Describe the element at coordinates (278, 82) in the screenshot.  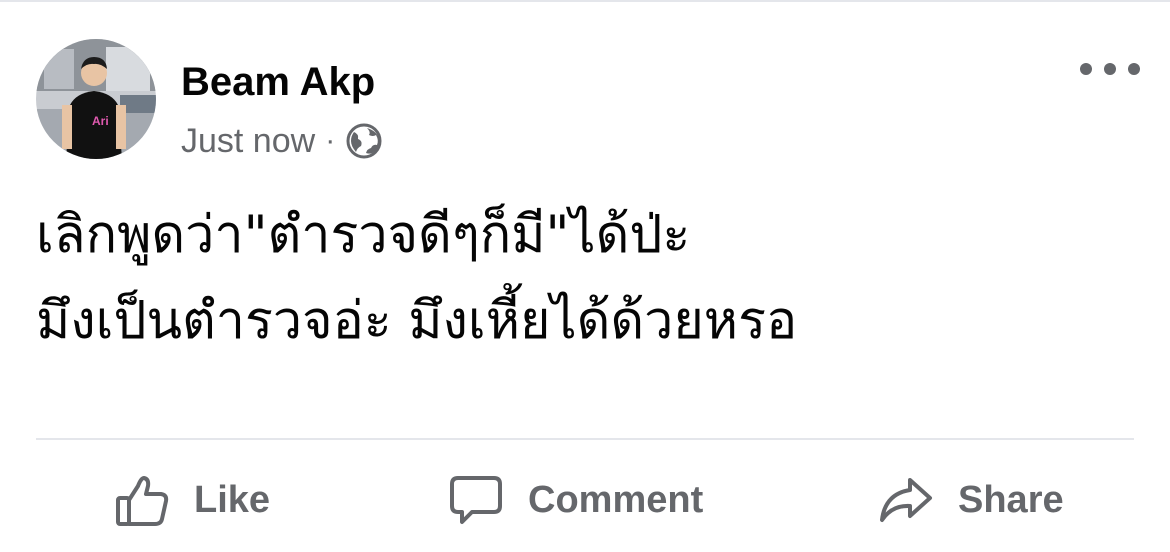
I see `author-name: Beam Akp` at that location.